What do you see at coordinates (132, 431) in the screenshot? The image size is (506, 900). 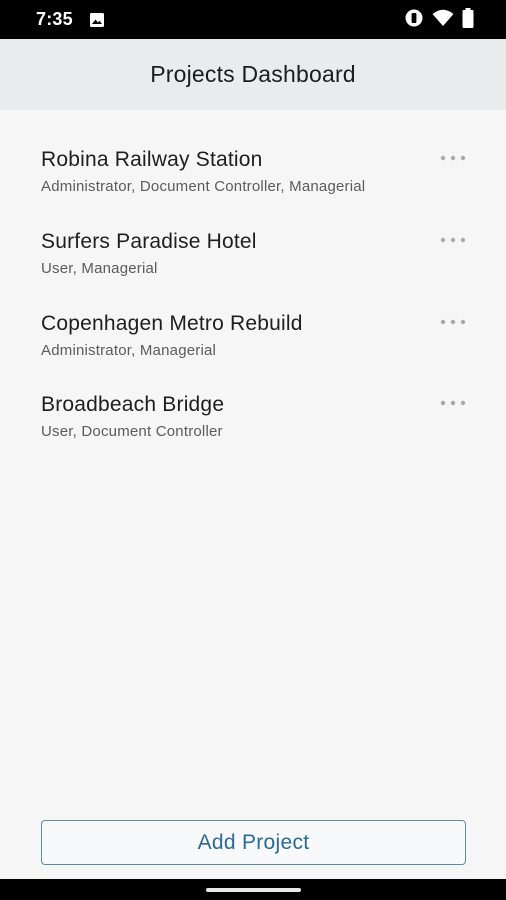 I see `project-roles: User, Document Controller` at bounding box center [132, 431].